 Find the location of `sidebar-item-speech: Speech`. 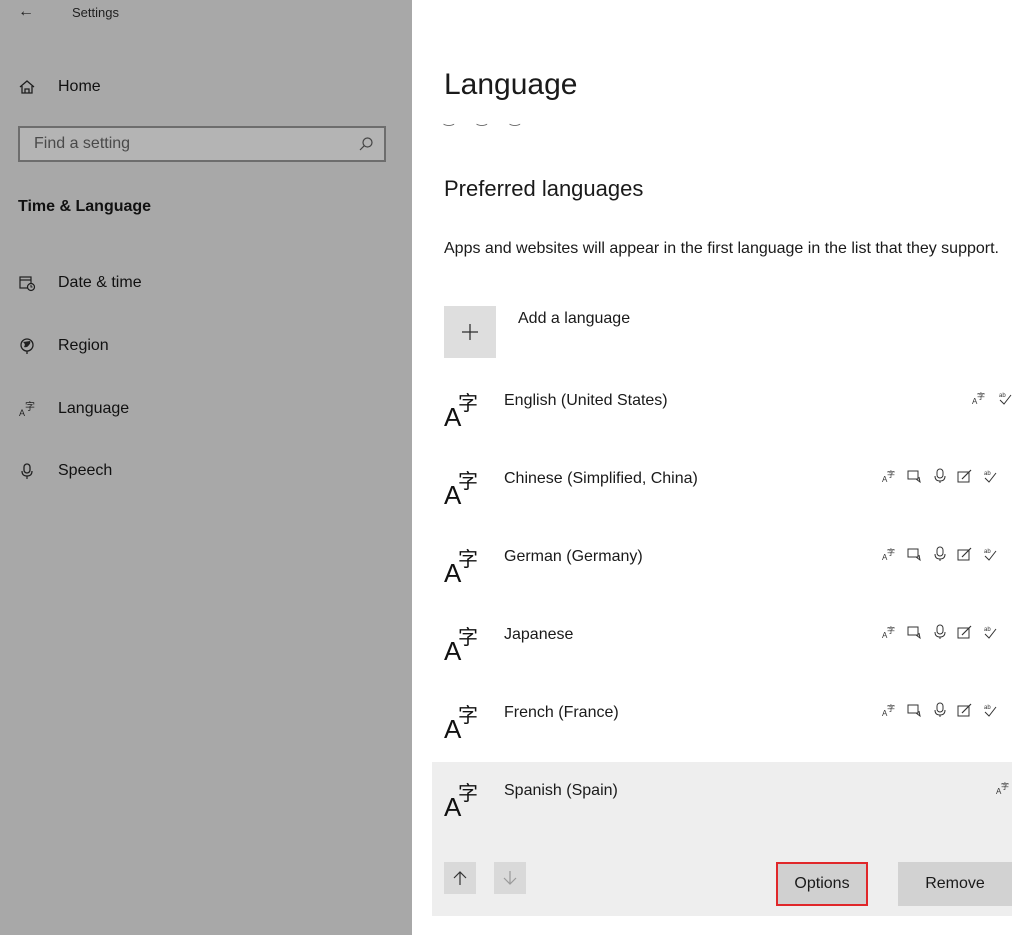

sidebar-item-speech: Speech is located at coordinates (65, 471).